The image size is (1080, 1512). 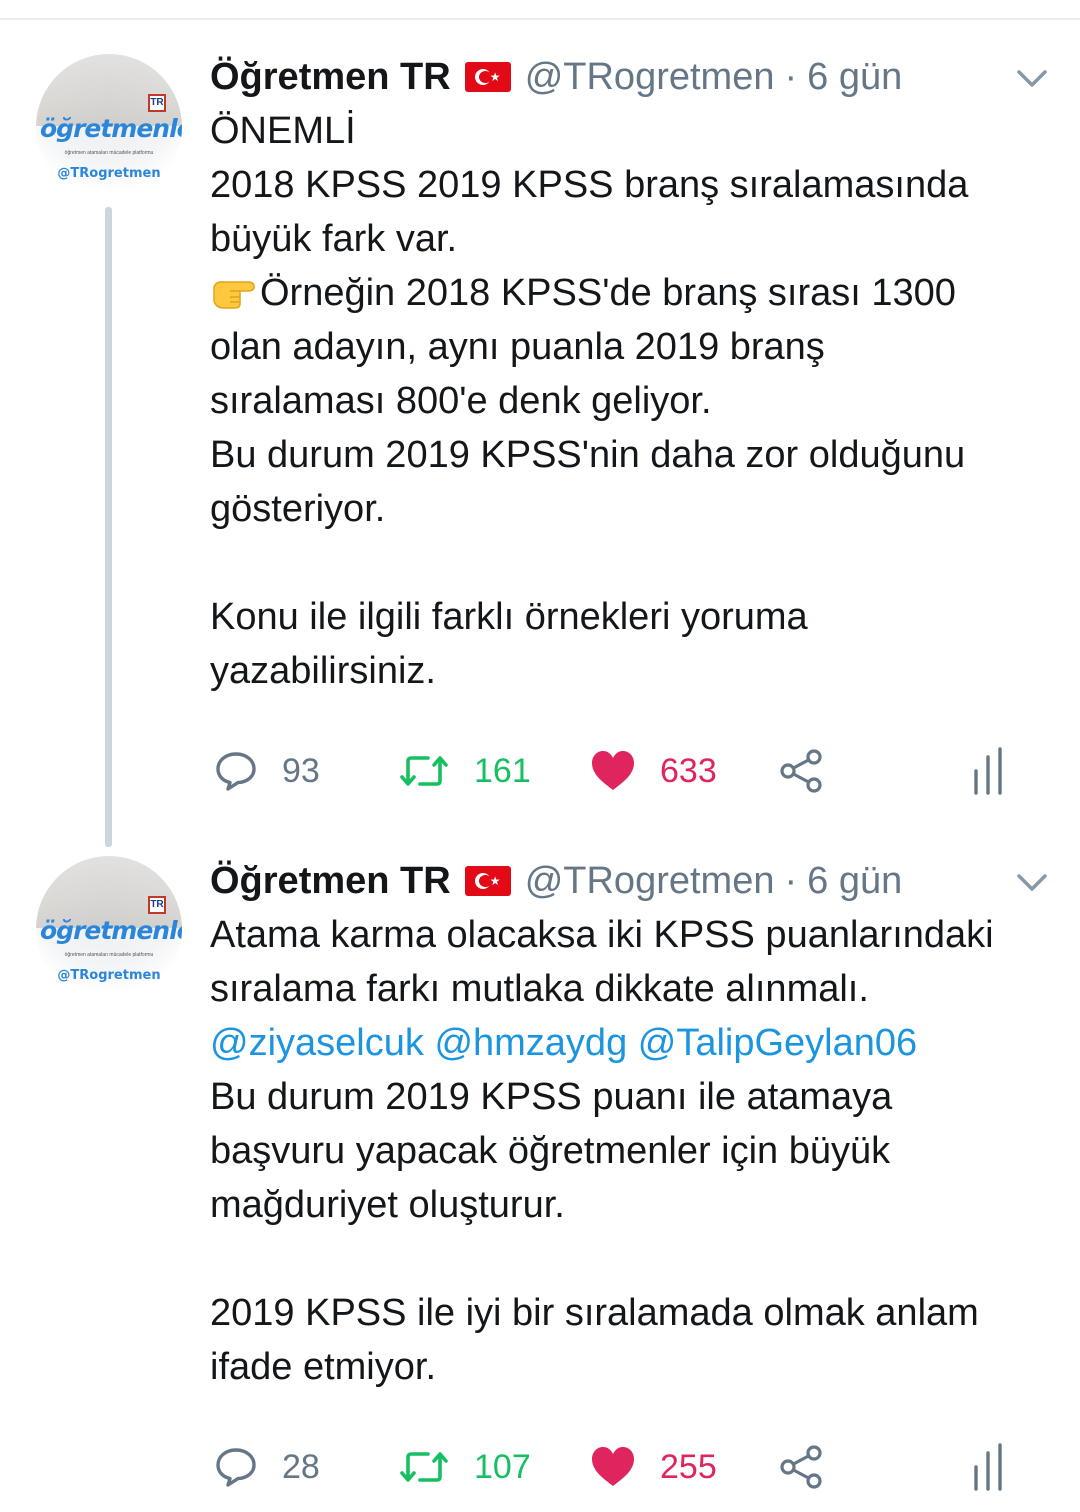 I want to click on text-line: mağduriyet oluşturur., so click(x=387, y=1205).